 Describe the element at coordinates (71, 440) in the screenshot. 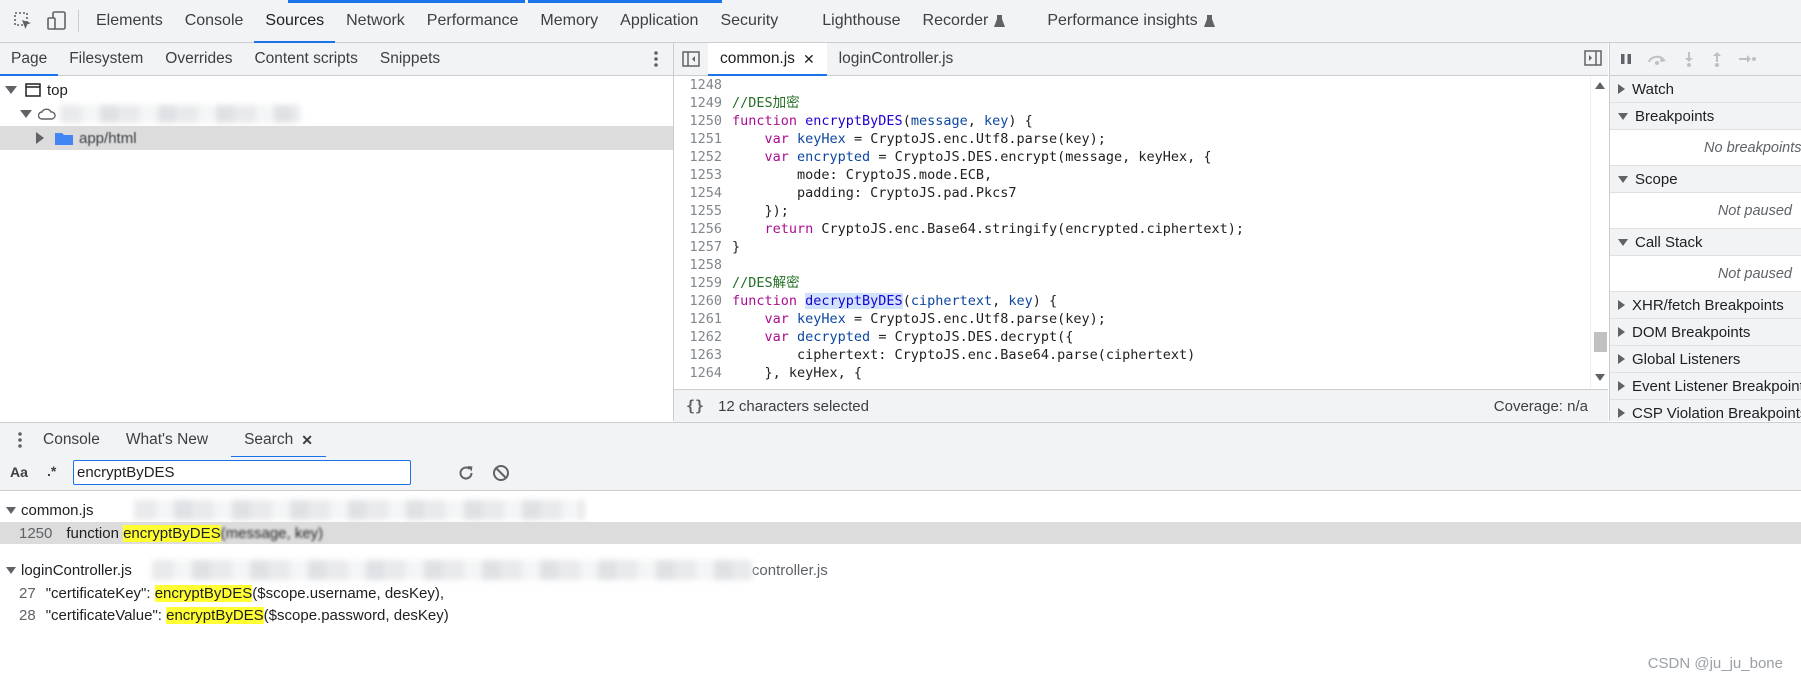

I see `drawer-tab-console: Console` at that location.